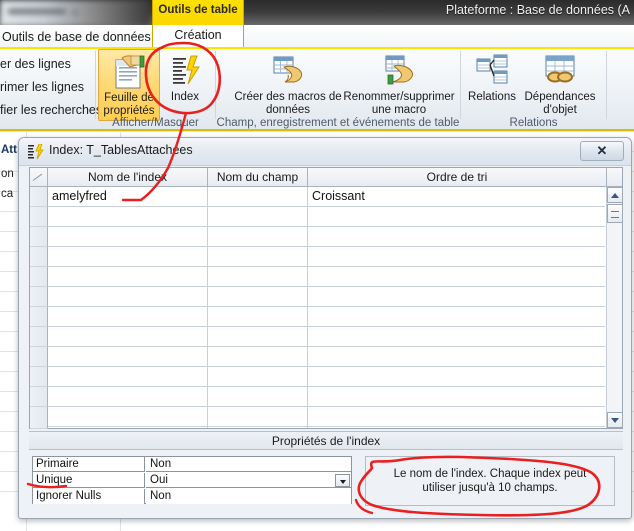 Image resolution: width=634 pixels, height=531 pixels. Describe the element at coordinates (42, 87) in the screenshot. I see `command-supprimer-les-lignes: rimer les lignes` at that location.